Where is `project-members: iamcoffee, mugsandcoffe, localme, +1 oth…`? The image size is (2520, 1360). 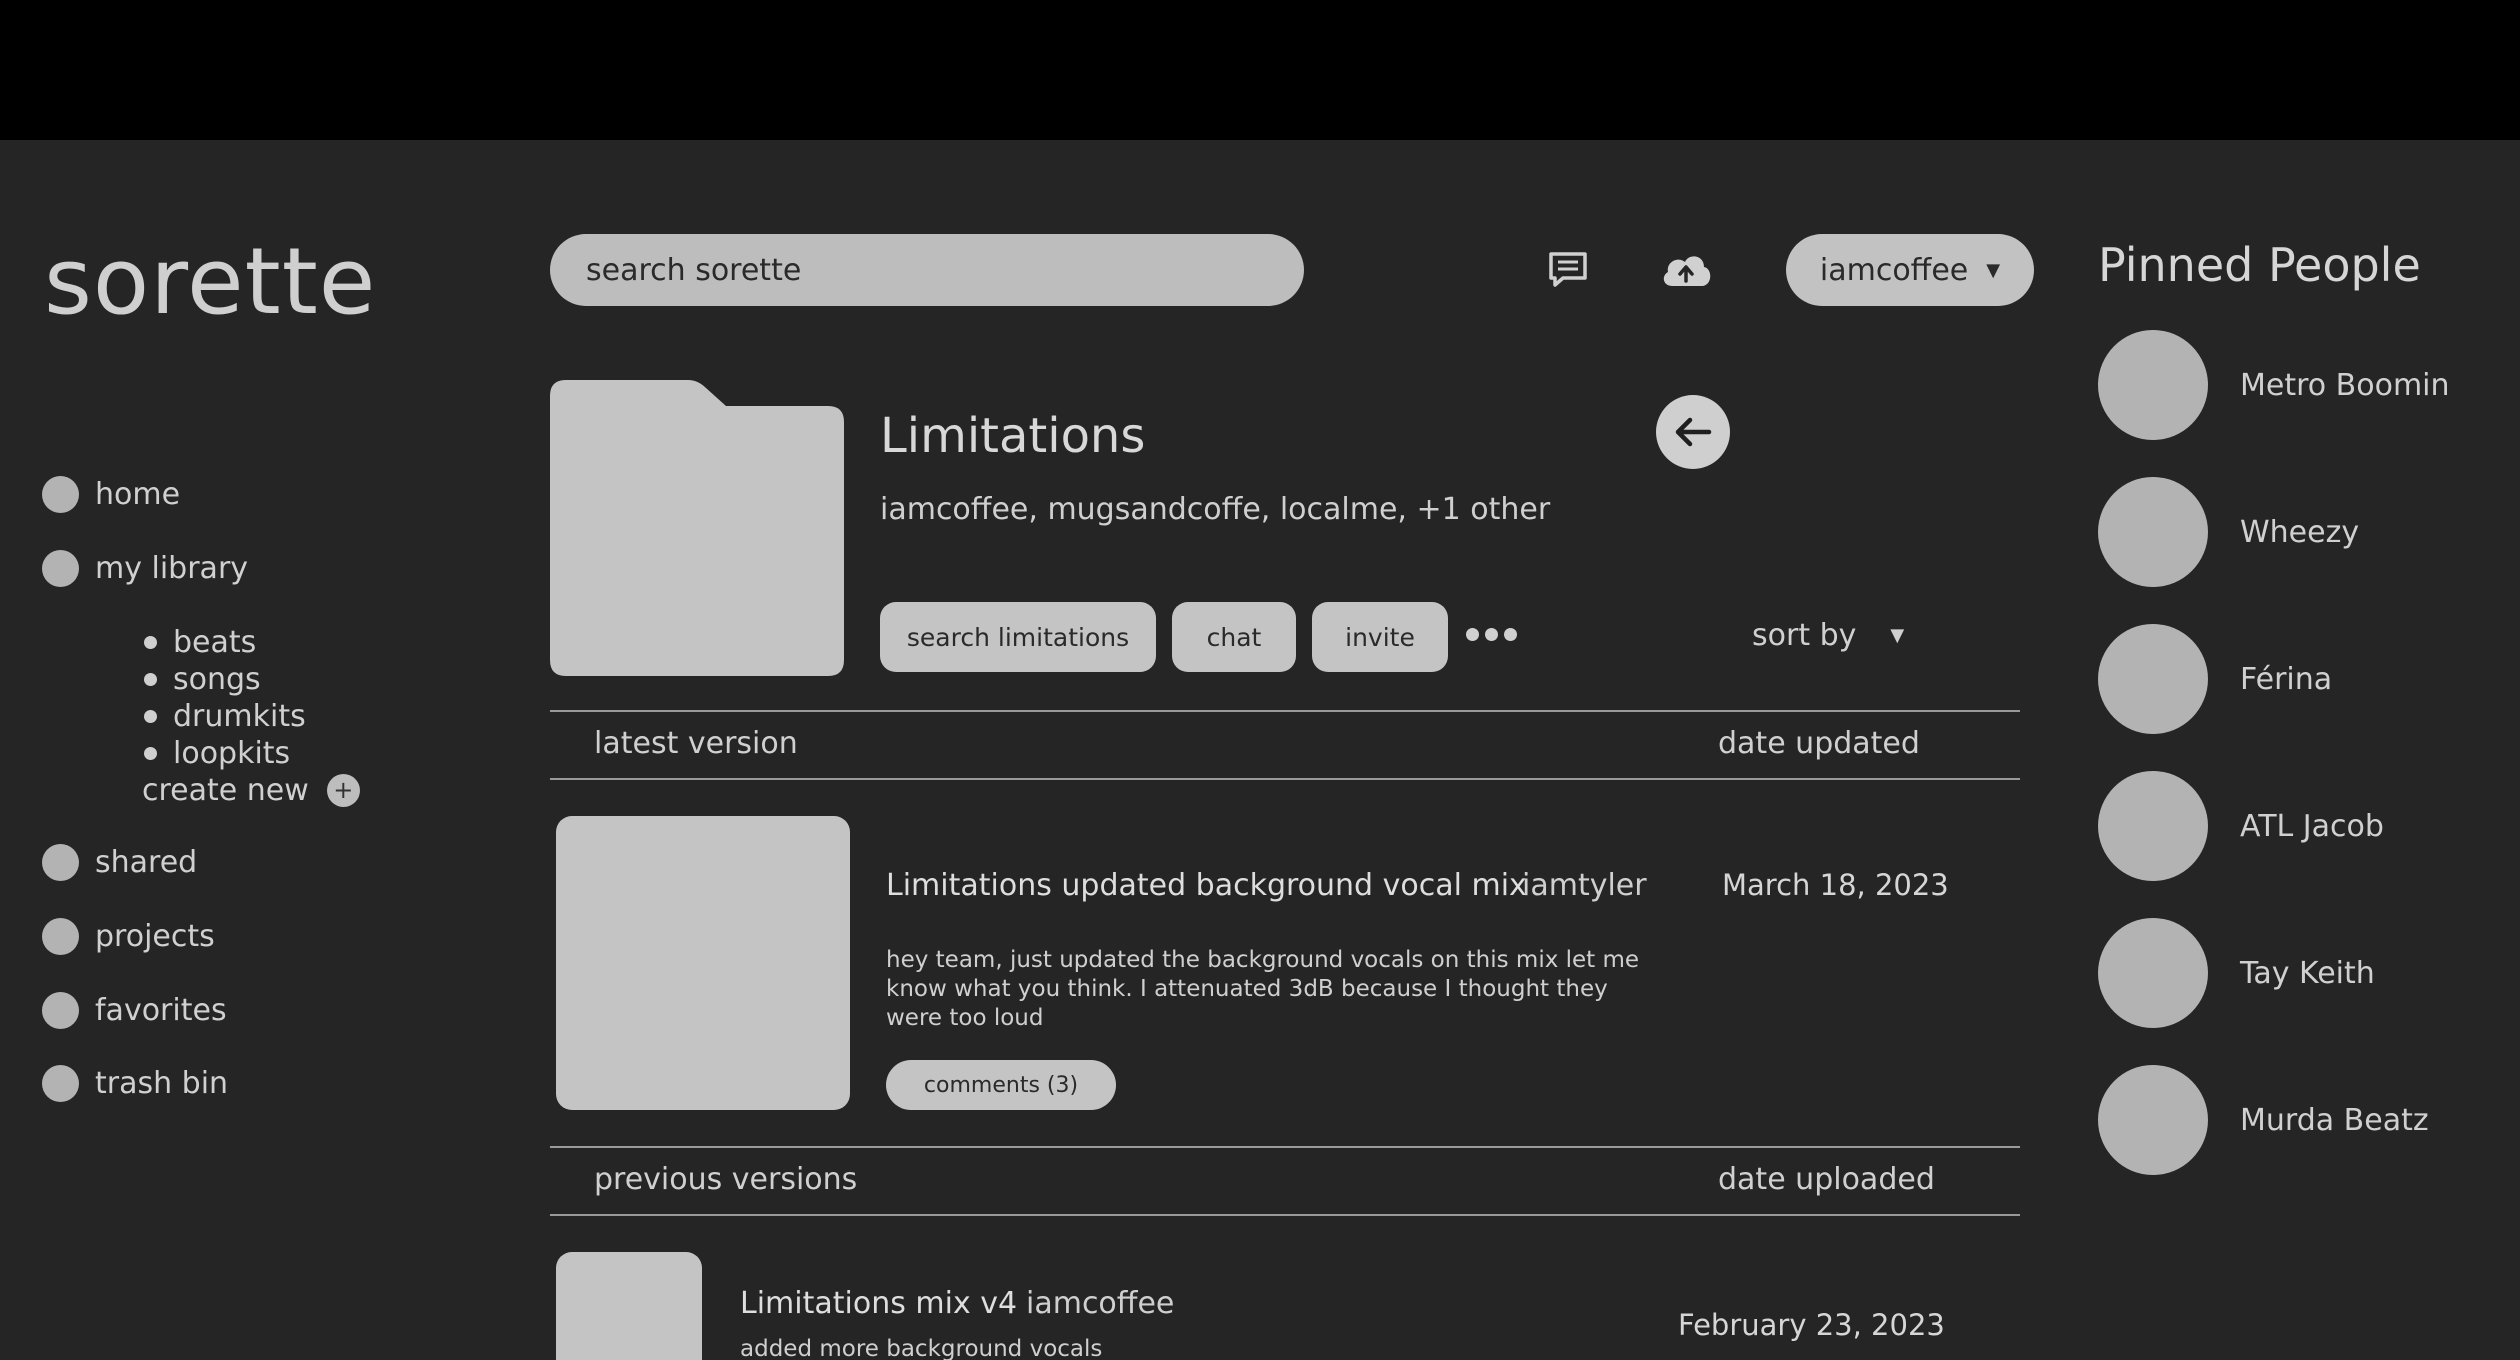 project-members: iamcoffee, mugsandcoffe, localme, +1 oth… is located at coordinates (1215, 509).